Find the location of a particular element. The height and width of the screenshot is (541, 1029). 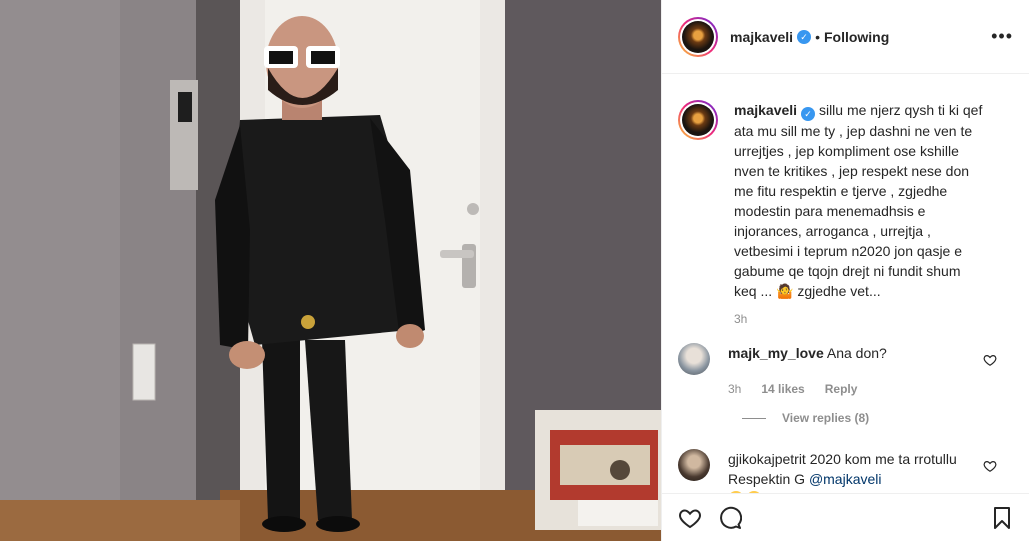

follow-status-button: Following is located at coordinates (856, 37).